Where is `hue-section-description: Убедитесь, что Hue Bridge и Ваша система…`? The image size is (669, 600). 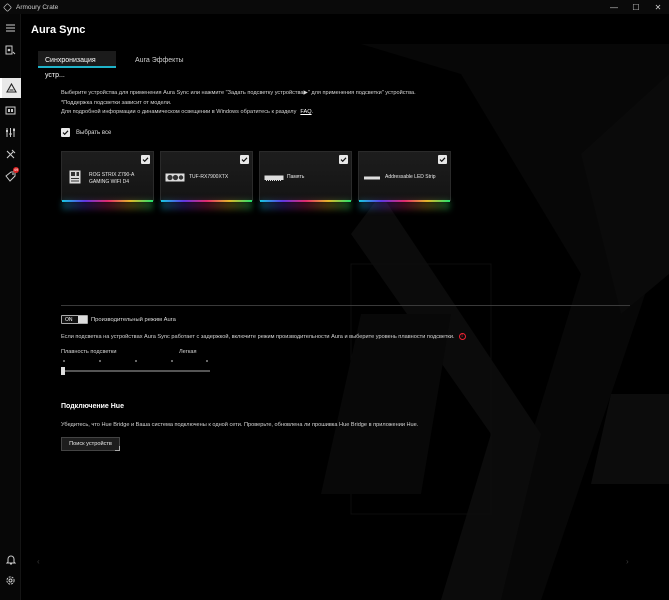
hue-section-description: Убедитесь, что Hue Bridge и Ваша система… is located at coordinates (240, 425).